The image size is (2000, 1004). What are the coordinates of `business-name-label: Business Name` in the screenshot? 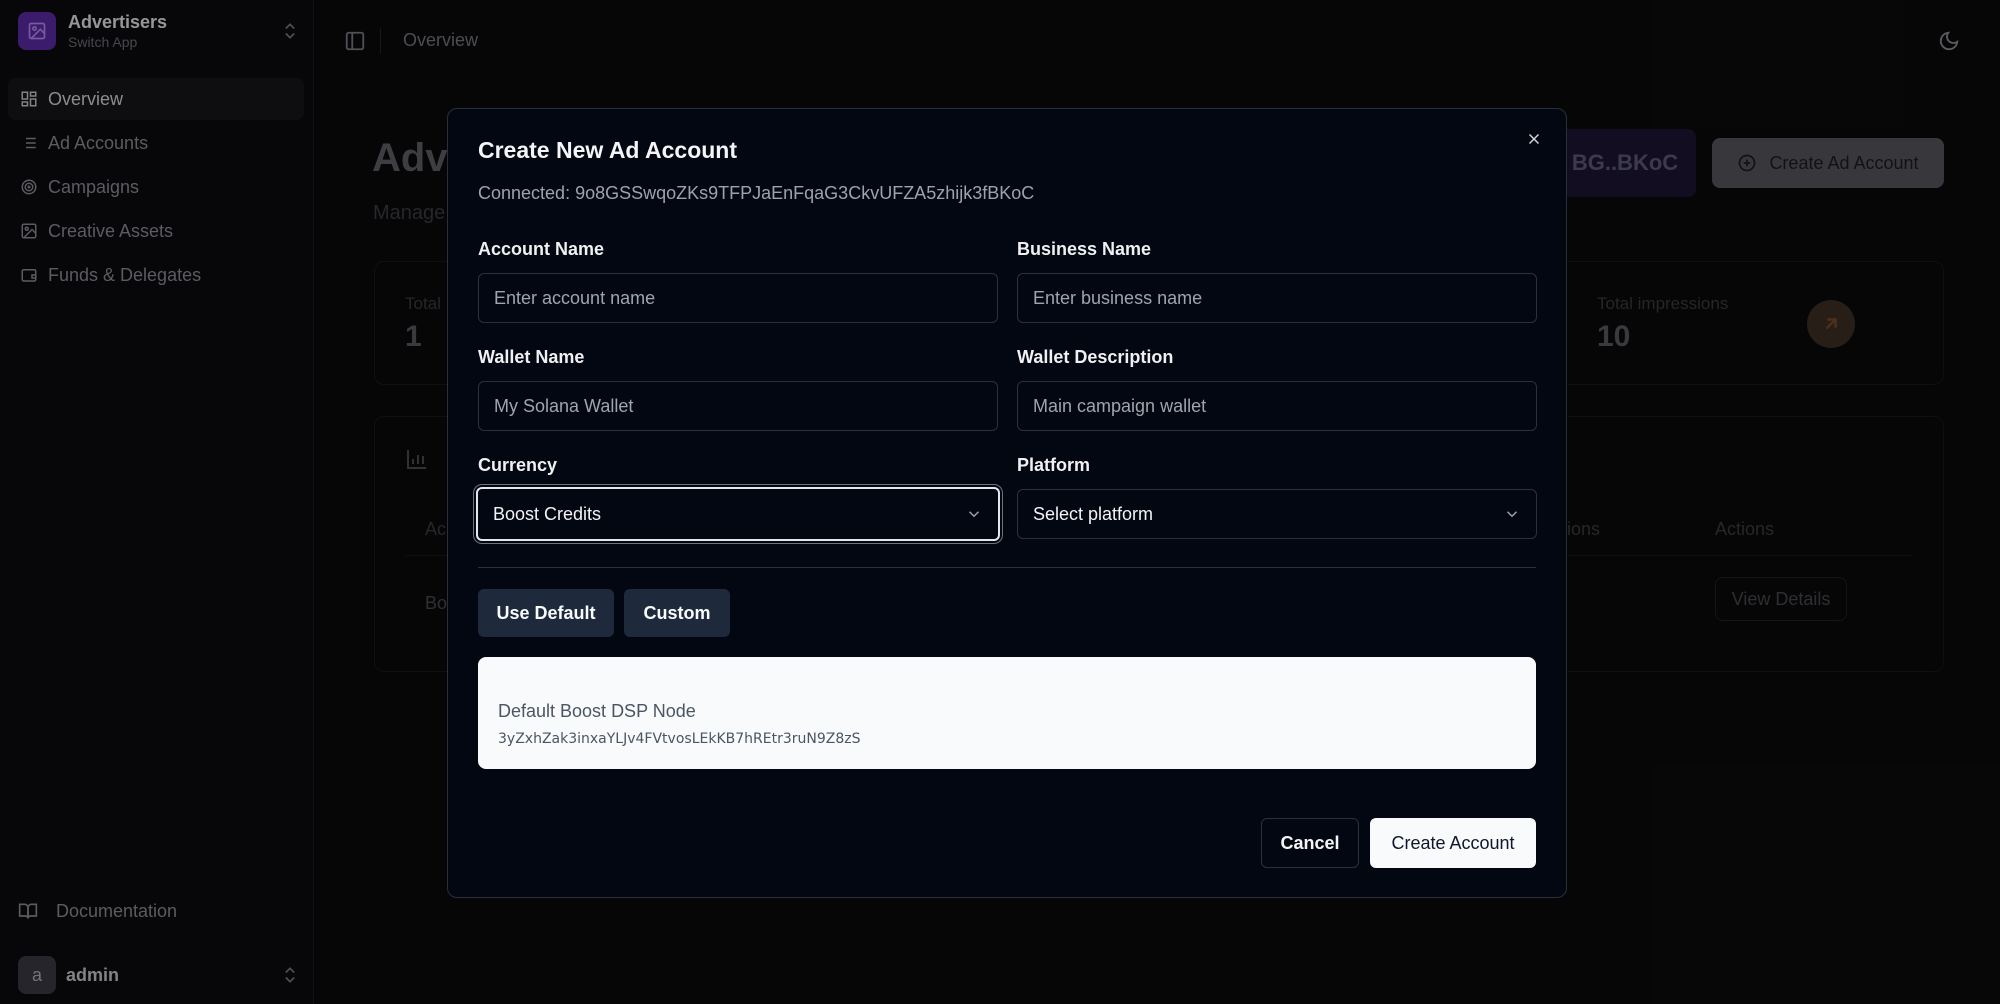 It's located at (1084, 249).